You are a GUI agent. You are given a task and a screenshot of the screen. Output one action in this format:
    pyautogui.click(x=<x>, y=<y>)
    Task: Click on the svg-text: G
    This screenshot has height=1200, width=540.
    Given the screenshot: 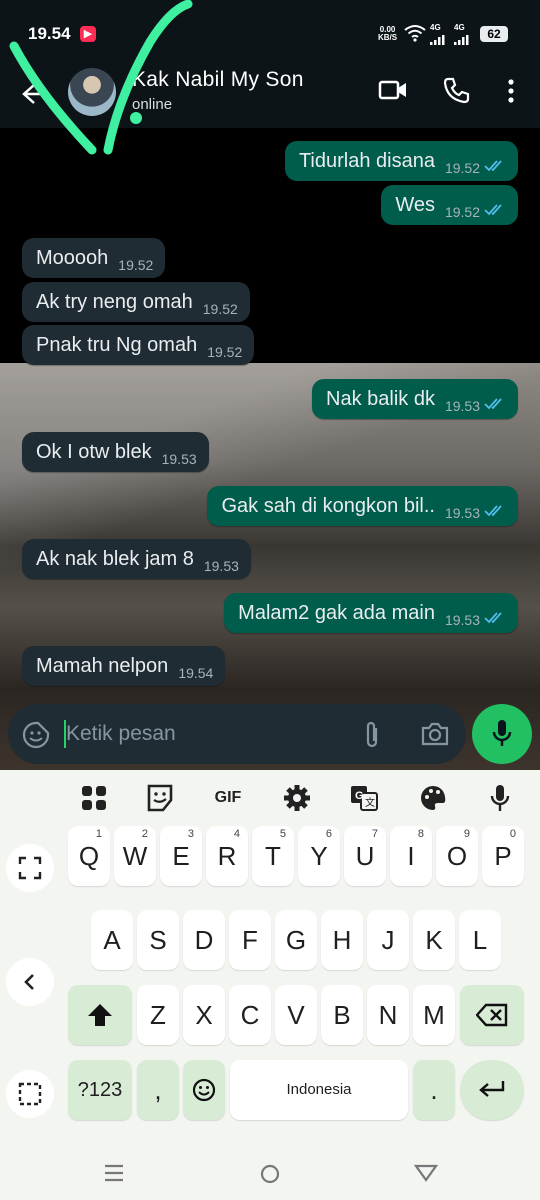 What is the action you would take?
    pyautogui.click(x=359, y=796)
    